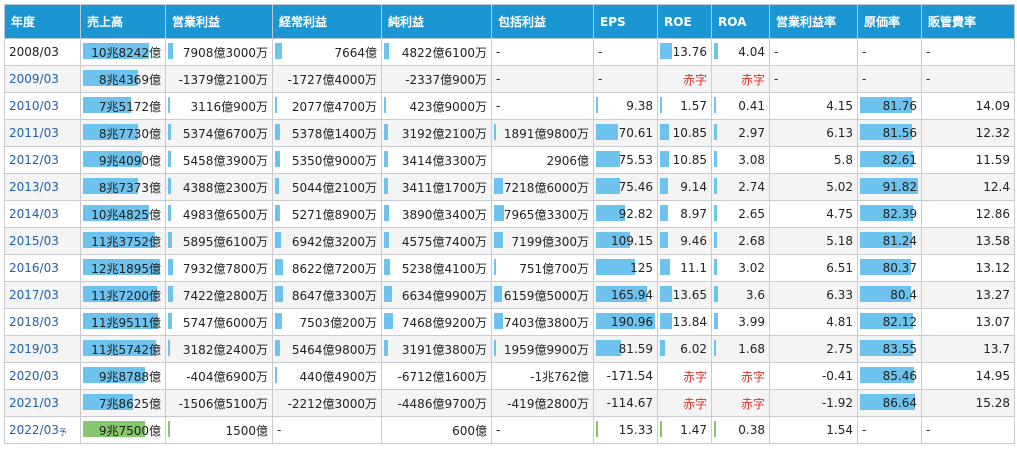  What do you see at coordinates (332, 79) in the screenshot?
I see `value-text: -1727億4000万` at bounding box center [332, 79].